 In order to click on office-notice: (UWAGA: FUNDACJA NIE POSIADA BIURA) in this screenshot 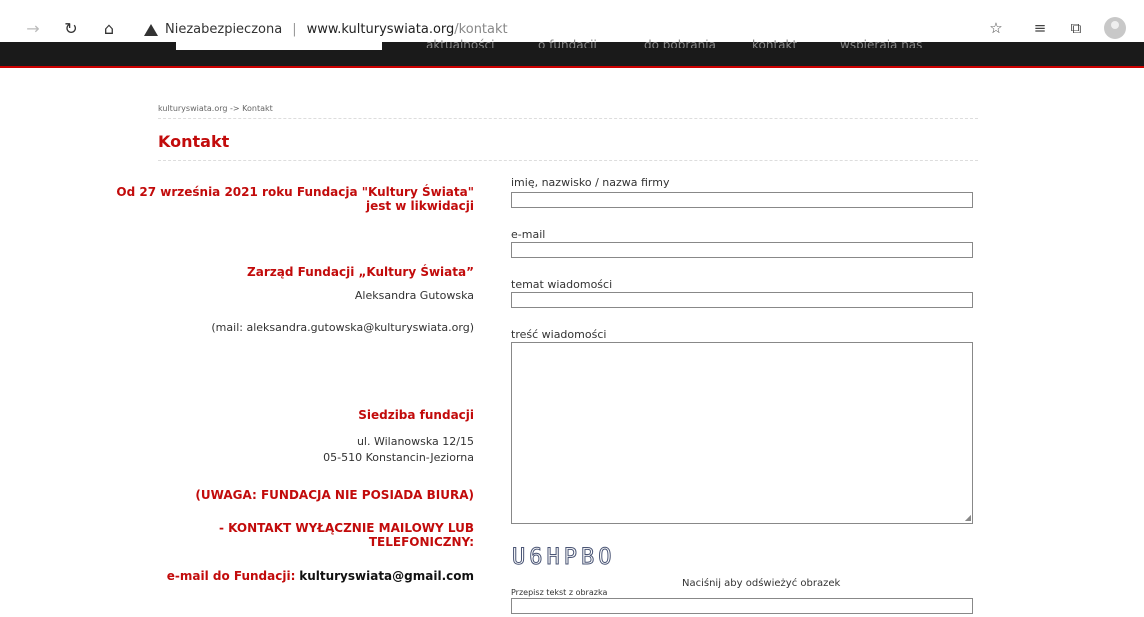, I will do `click(334, 495)`.